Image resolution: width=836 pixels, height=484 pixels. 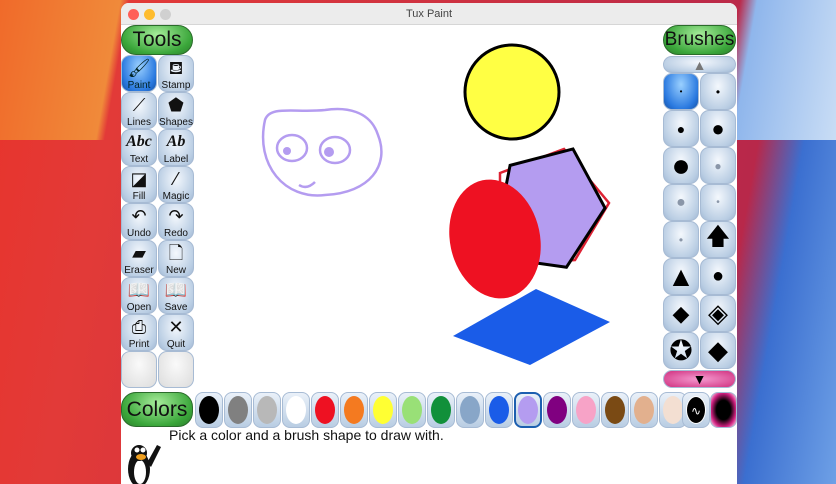 I want to click on tool-paint-button: 🖌 Paint, so click(x=139, y=73).